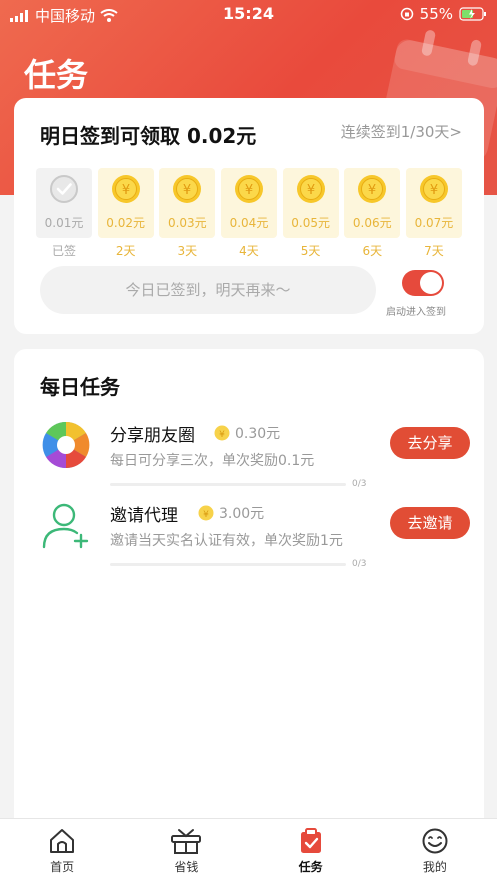  I want to click on tab-bar: 首页 省钱 任务 我的, so click(248, 850).